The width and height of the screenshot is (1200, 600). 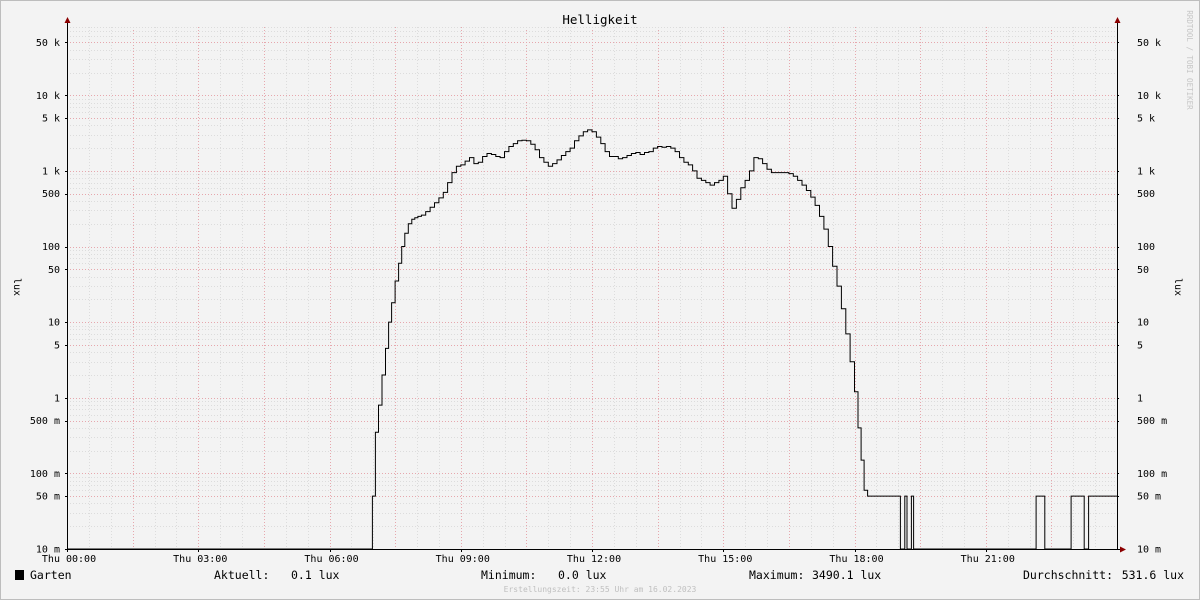 What do you see at coordinates (1123, 549) in the screenshot?
I see `x-axis-arrow` at bounding box center [1123, 549].